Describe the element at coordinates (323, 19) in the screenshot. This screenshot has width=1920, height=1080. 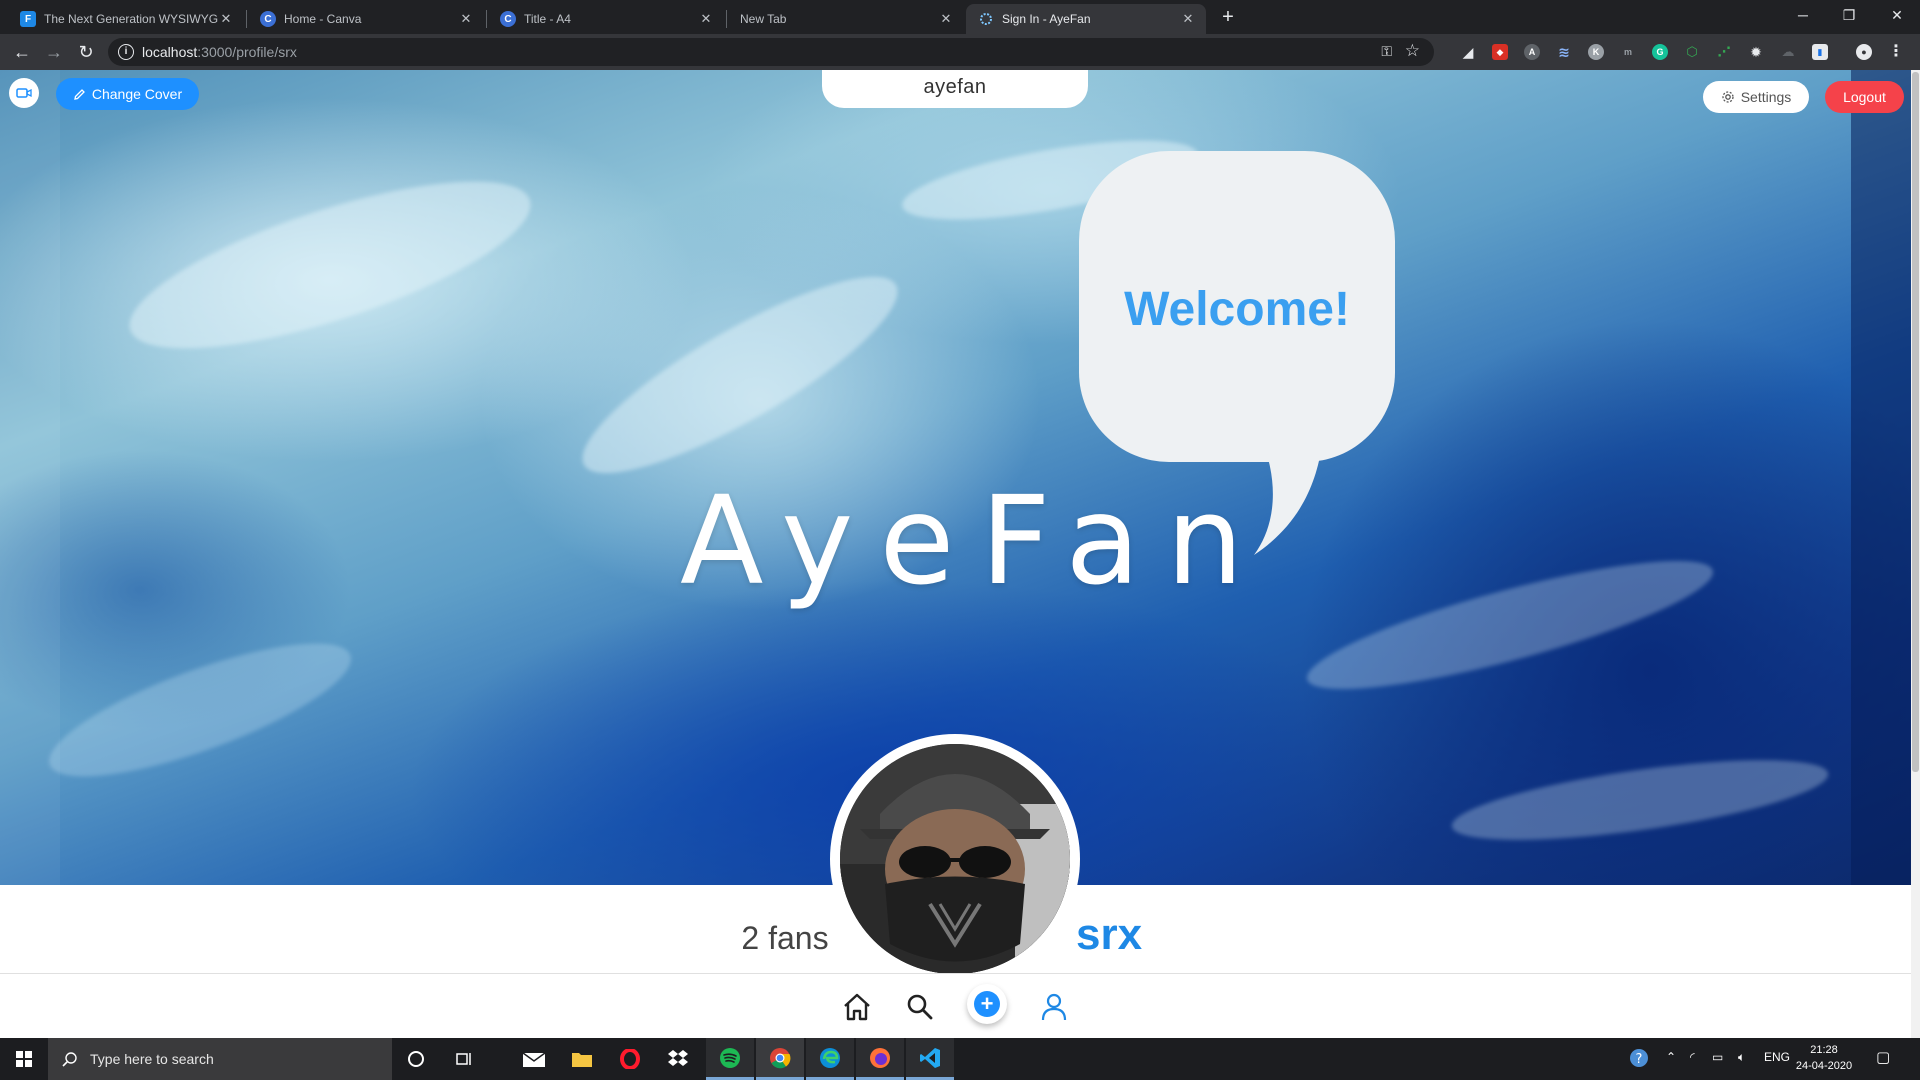
I see `tab-title: Home - Canva` at that location.